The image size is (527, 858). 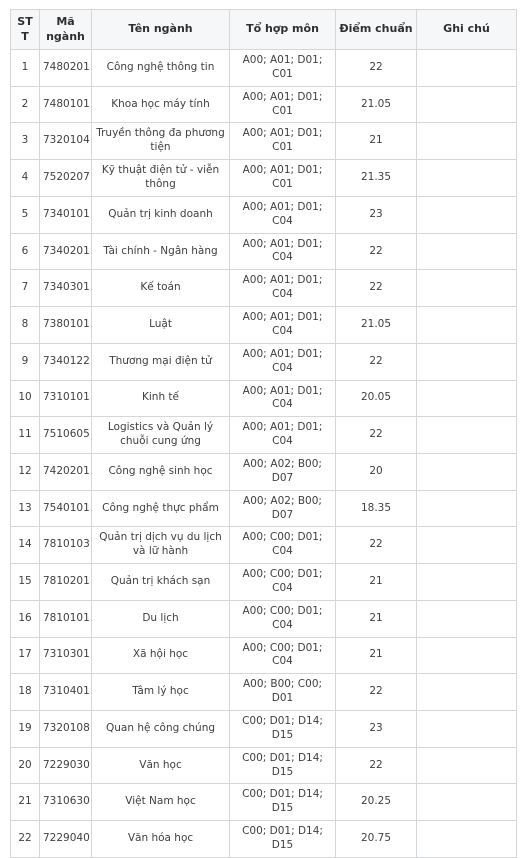 I want to click on row-stt: 5, so click(x=25, y=214).